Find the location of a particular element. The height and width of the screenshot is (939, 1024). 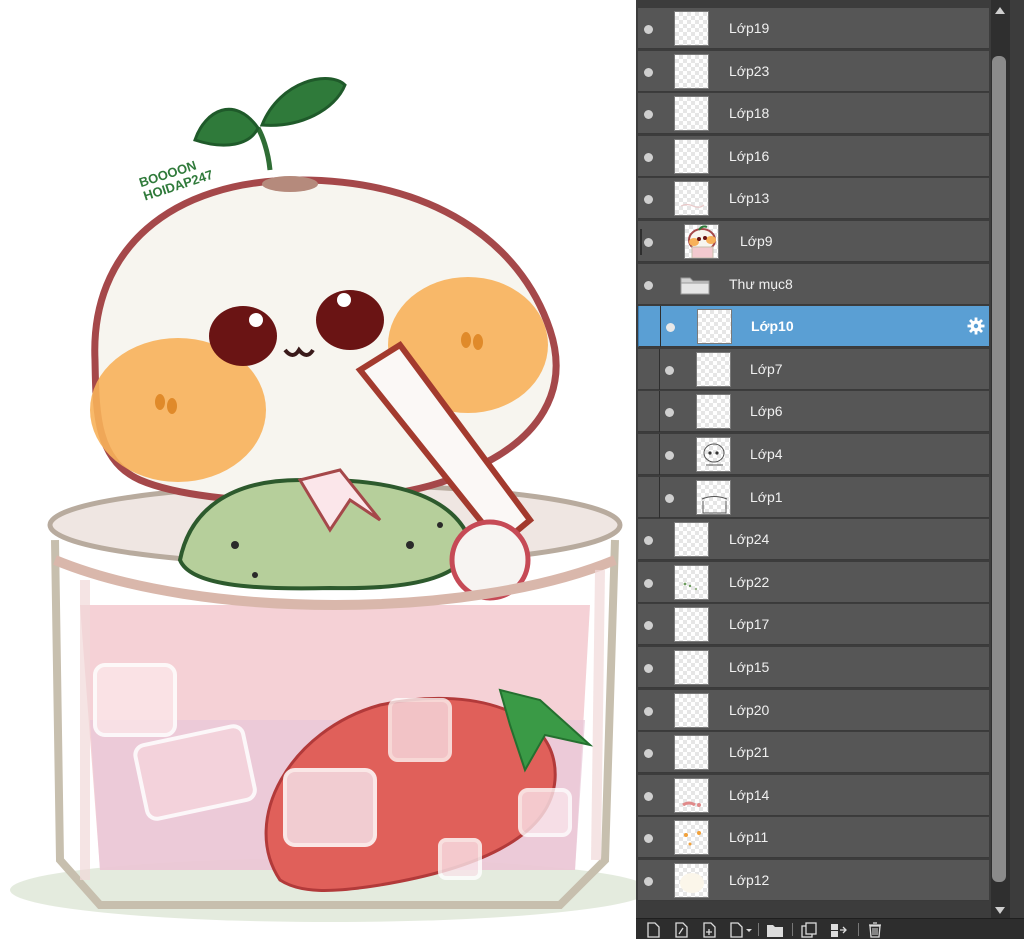

scroll-up-arrow-icon is located at coordinates (1000, 10).